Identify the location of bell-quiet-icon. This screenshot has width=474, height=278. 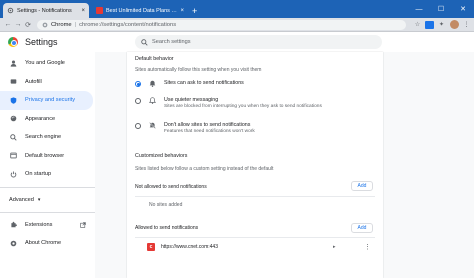
(152, 100).